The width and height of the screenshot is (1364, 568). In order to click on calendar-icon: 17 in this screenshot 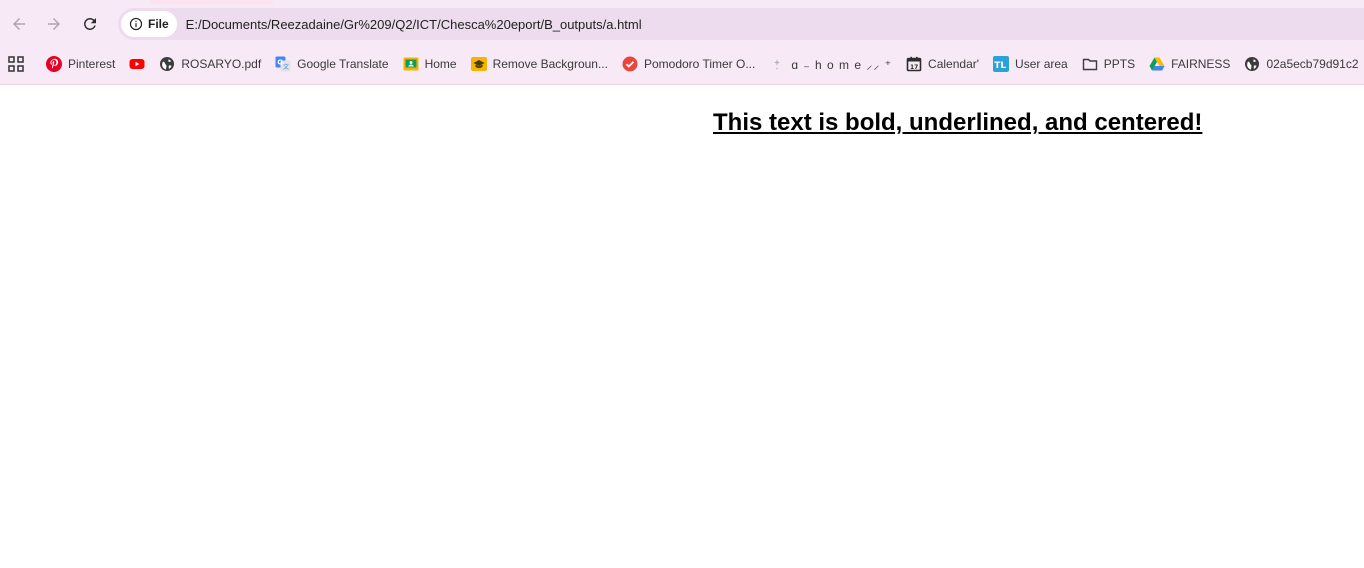, I will do `click(914, 64)`.